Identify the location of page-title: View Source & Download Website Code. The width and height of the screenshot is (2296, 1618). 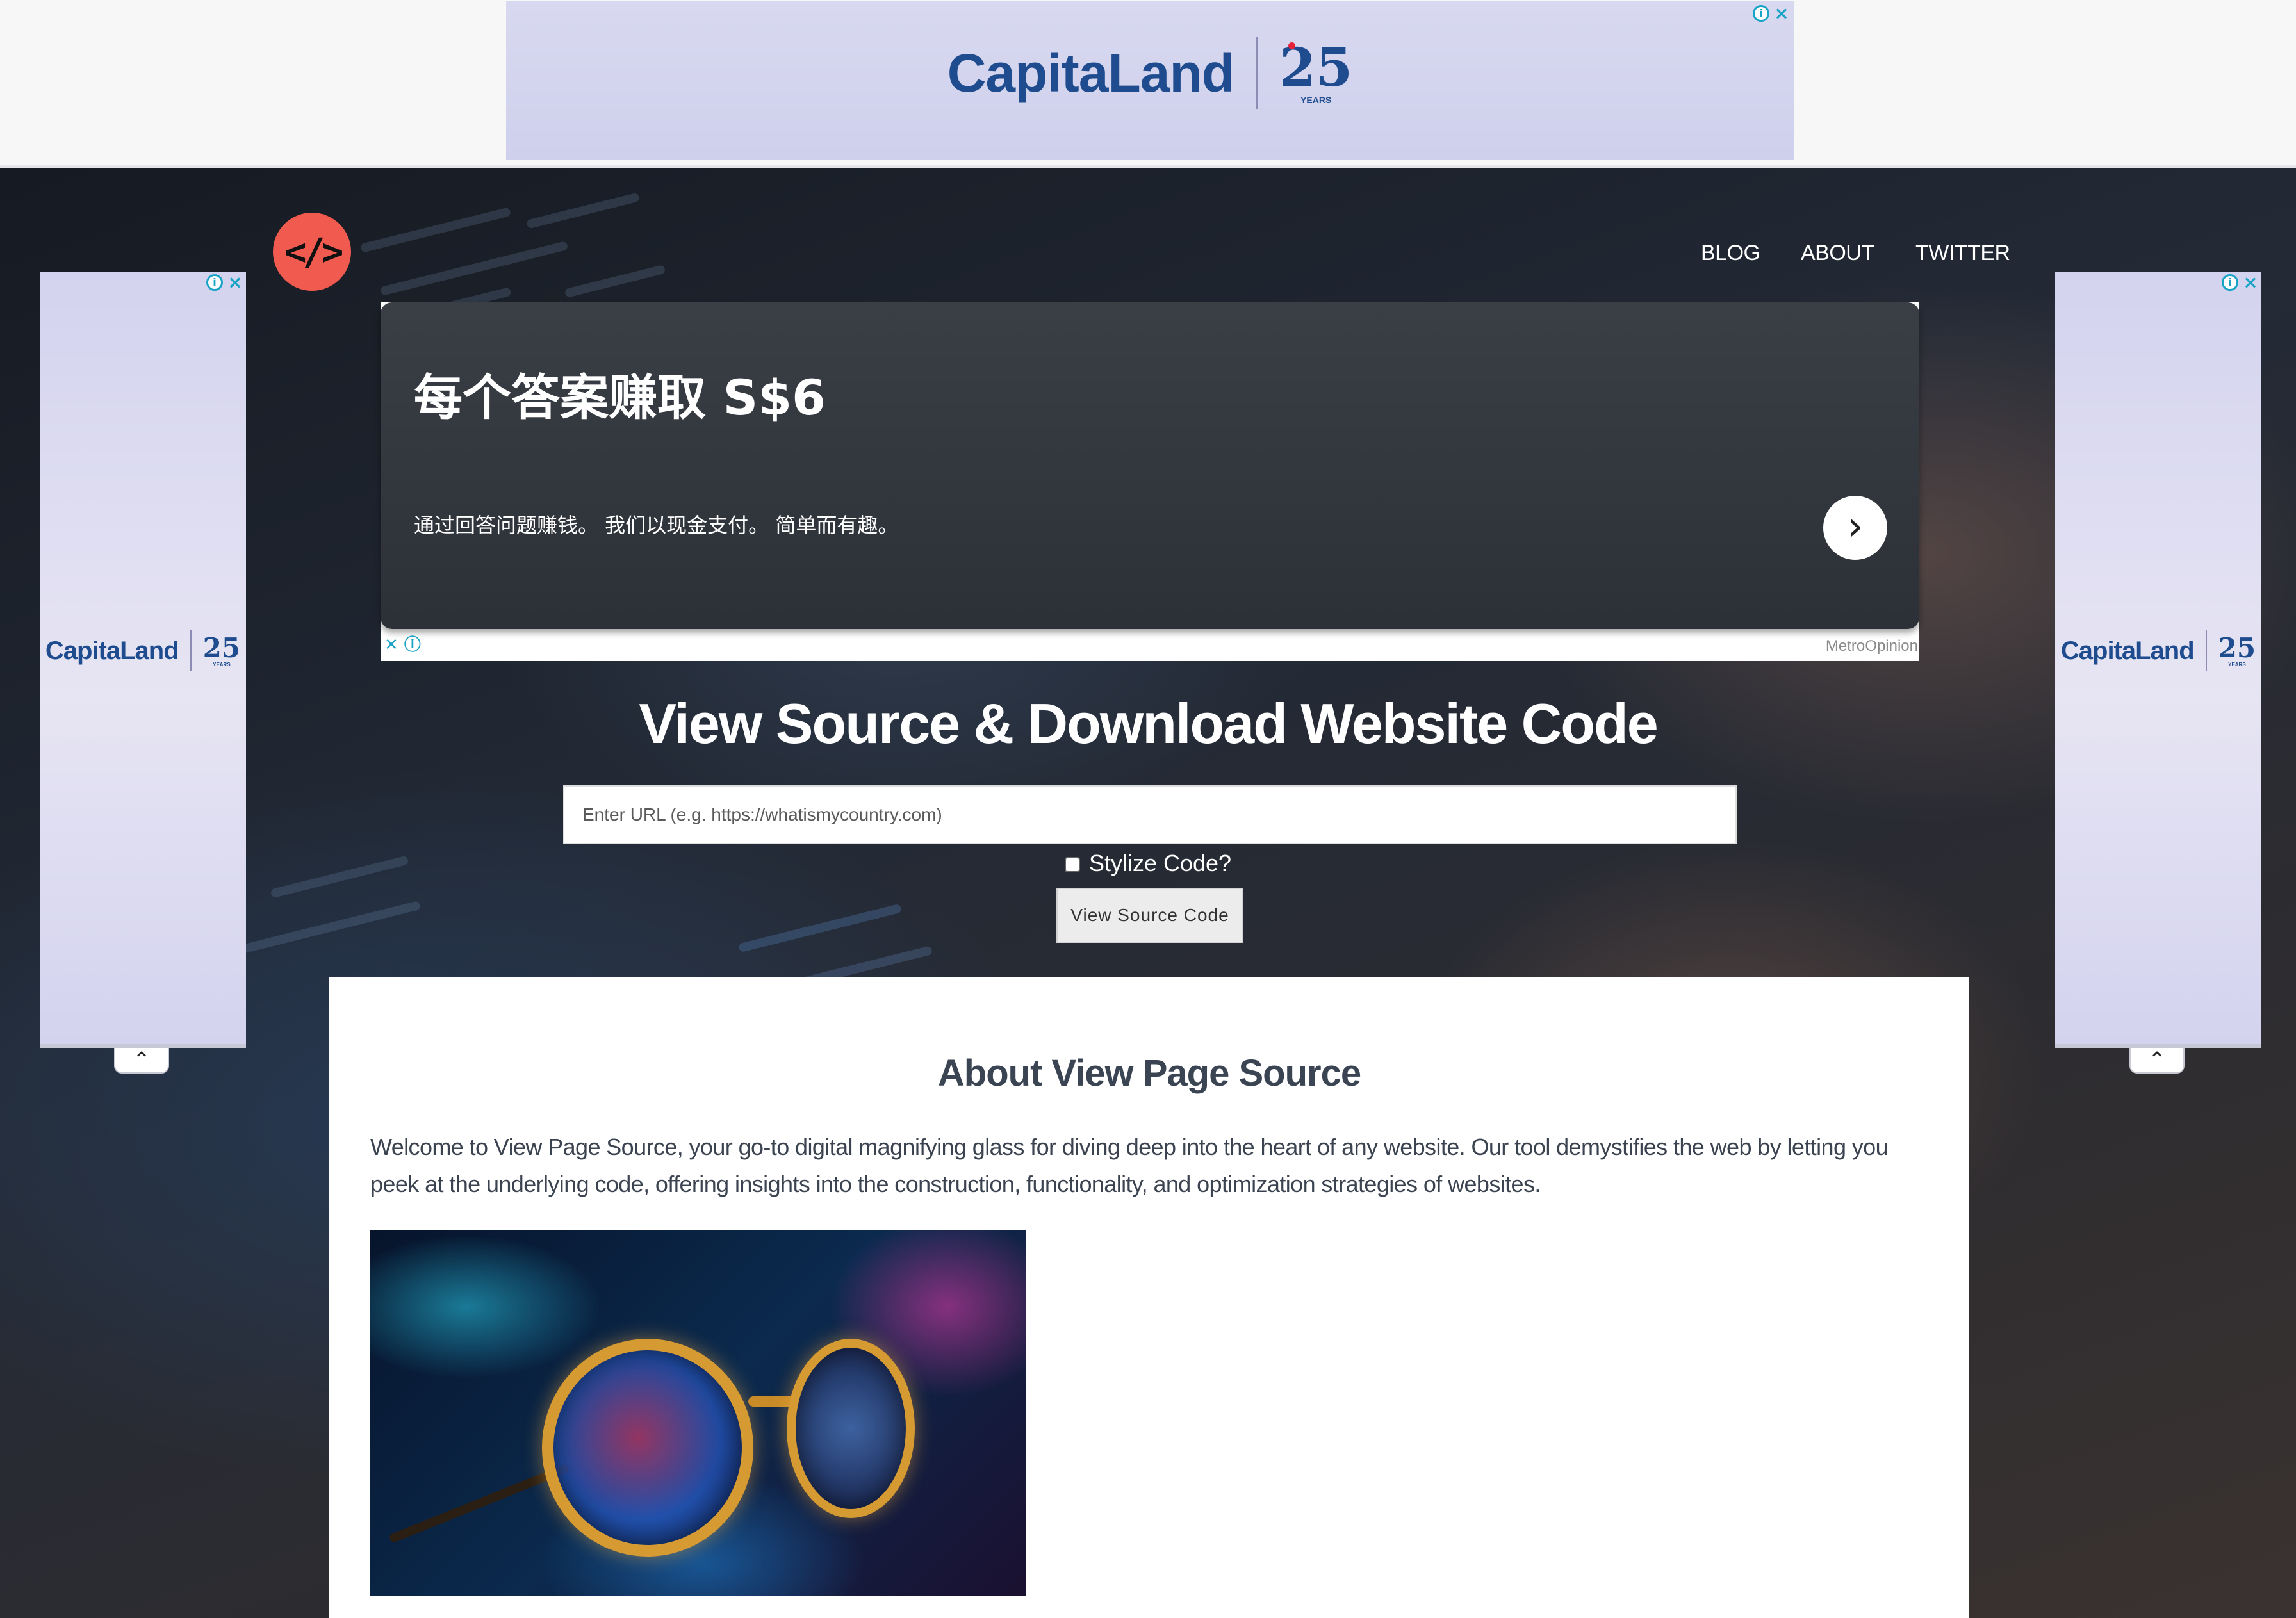
(1148, 723).